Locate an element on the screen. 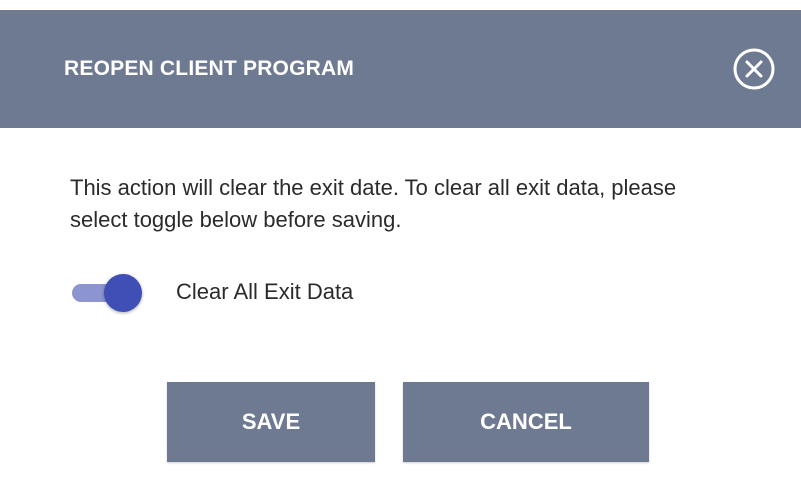  cancel-button: CANCEL is located at coordinates (526, 422).